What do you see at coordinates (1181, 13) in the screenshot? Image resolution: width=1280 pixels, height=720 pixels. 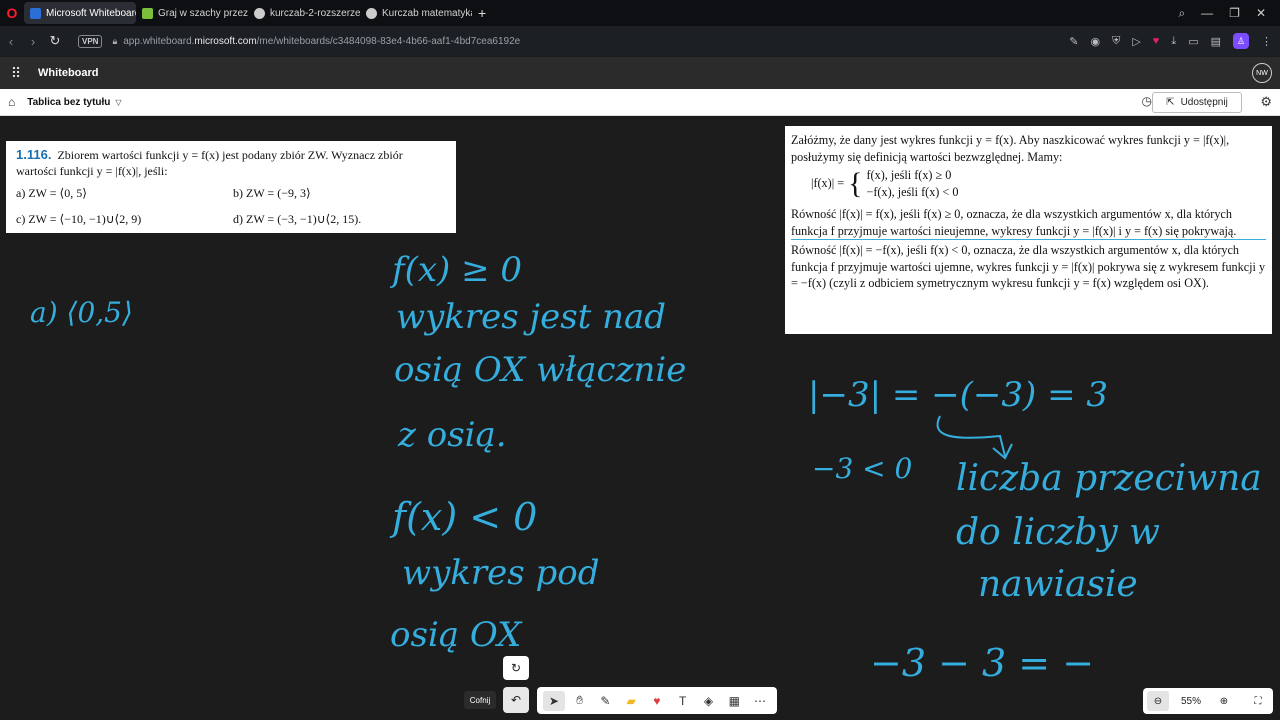 I see `search-icon: ⌕` at bounding box center [1181, 13].